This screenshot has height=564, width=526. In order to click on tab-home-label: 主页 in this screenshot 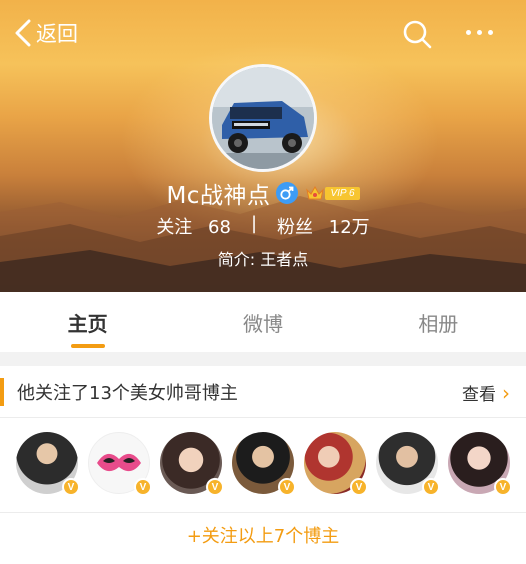, I will do `click(87, 323)`.